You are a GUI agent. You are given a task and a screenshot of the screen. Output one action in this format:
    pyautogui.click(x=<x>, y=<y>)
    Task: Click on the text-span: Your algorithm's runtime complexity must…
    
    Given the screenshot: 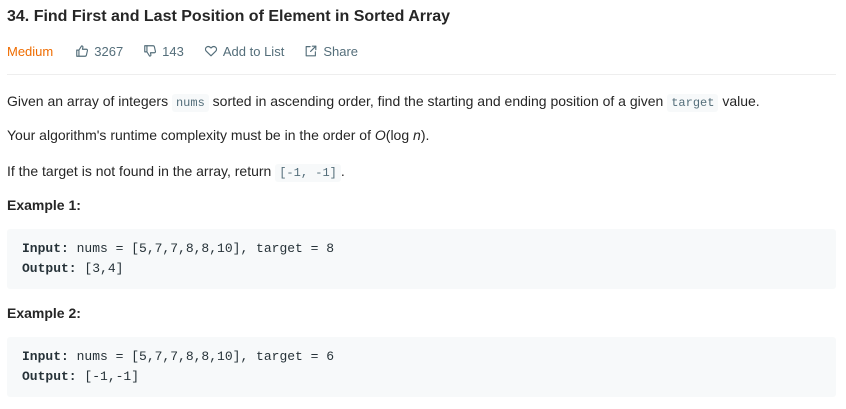 What is the action you would take?
    pyautogui.click(x=191, y=135)
    